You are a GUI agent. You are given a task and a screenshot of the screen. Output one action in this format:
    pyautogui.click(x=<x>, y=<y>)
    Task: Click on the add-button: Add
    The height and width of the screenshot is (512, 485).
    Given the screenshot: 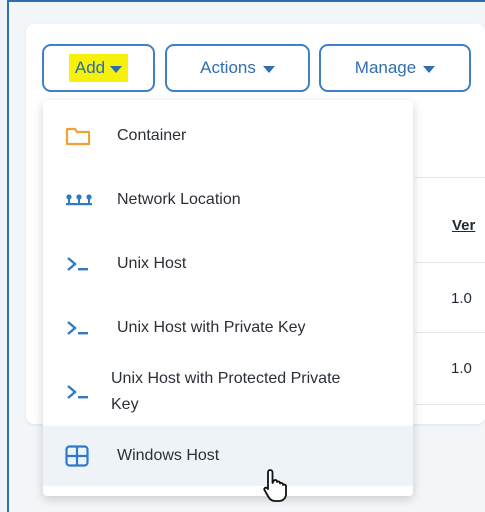 What is the action you would take?
    pyautogui.click(x=98, y=68)
    